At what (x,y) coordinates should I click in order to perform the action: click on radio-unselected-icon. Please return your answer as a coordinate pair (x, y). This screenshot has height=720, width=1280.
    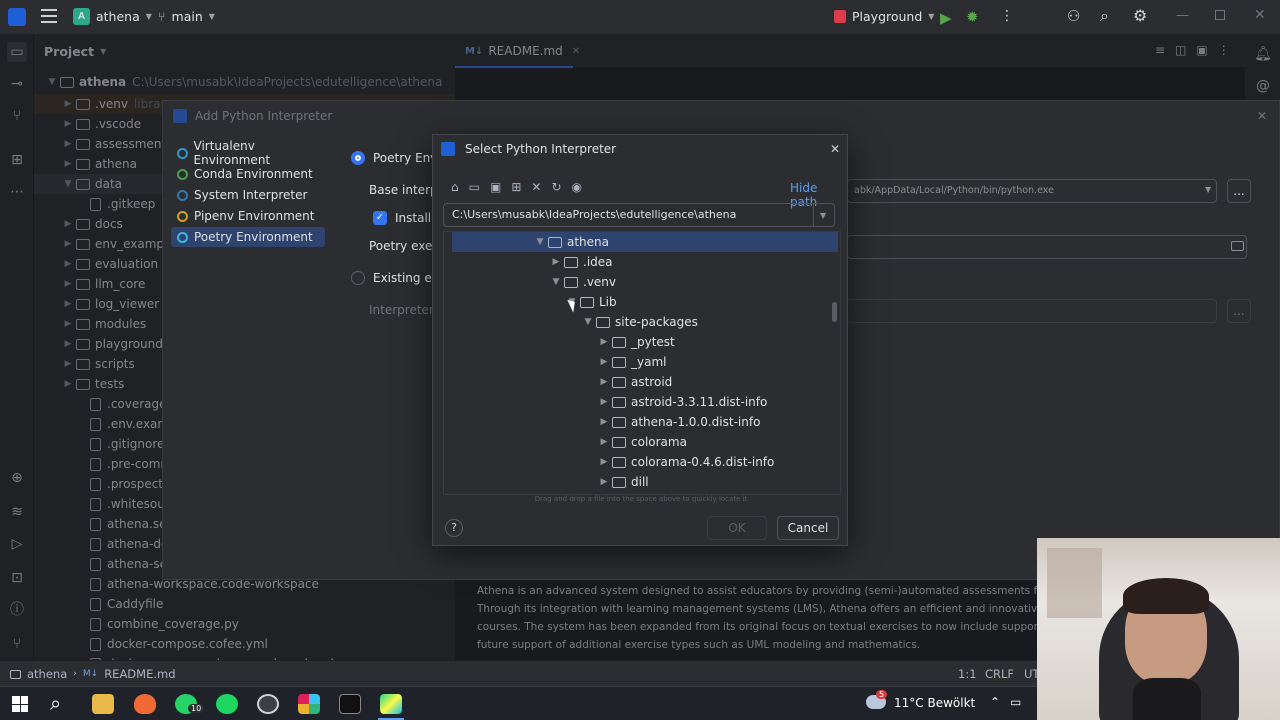
    Looking at the image, I should click on (358, 278).